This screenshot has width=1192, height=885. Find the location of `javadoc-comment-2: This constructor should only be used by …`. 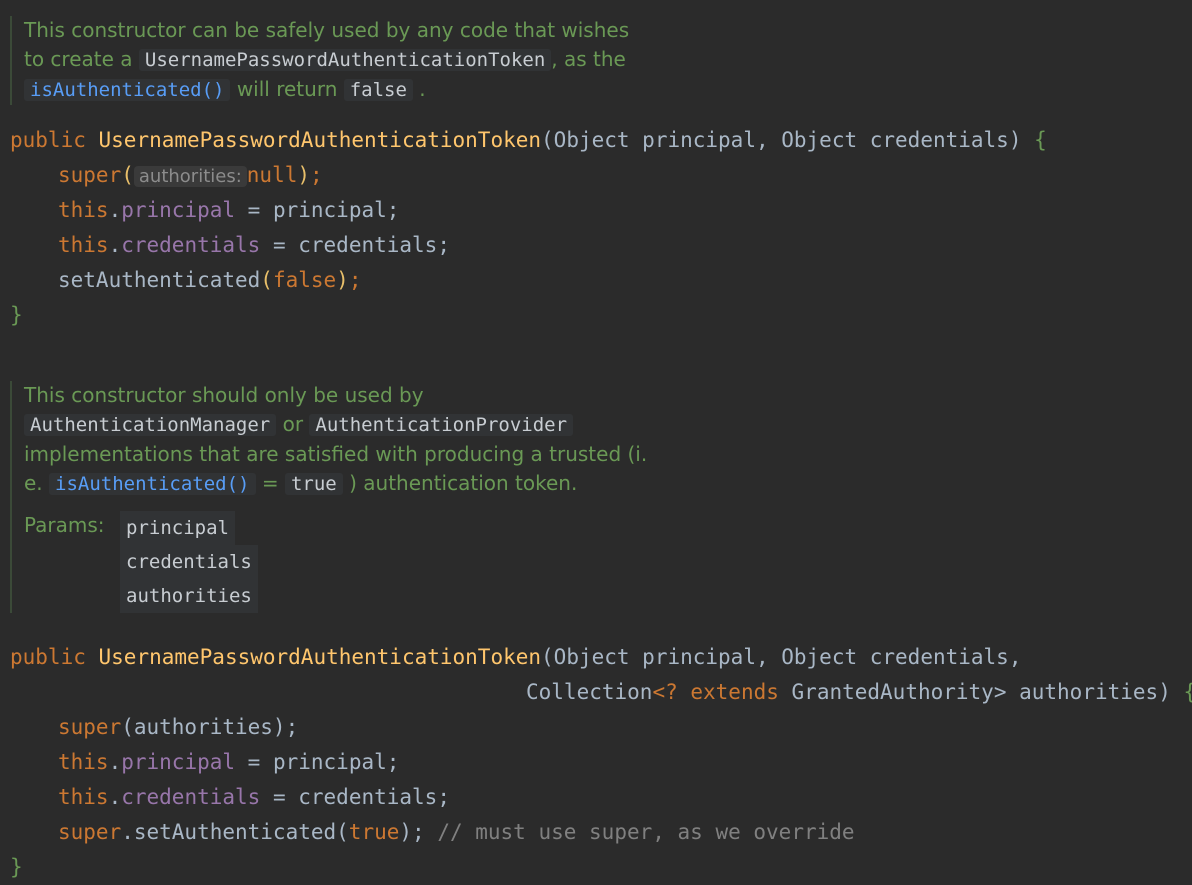

javadoc-comment-2: This constructor should only be used by … is located at coordinates (328, 497).